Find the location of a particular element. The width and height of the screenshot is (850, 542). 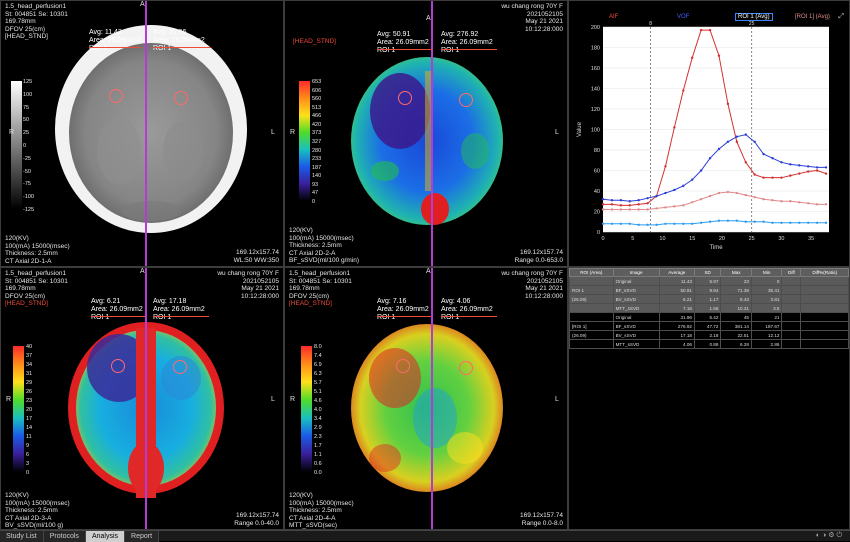

table-row: Original 31.96 5.42 45 21 is located at coordinates (709, 317).